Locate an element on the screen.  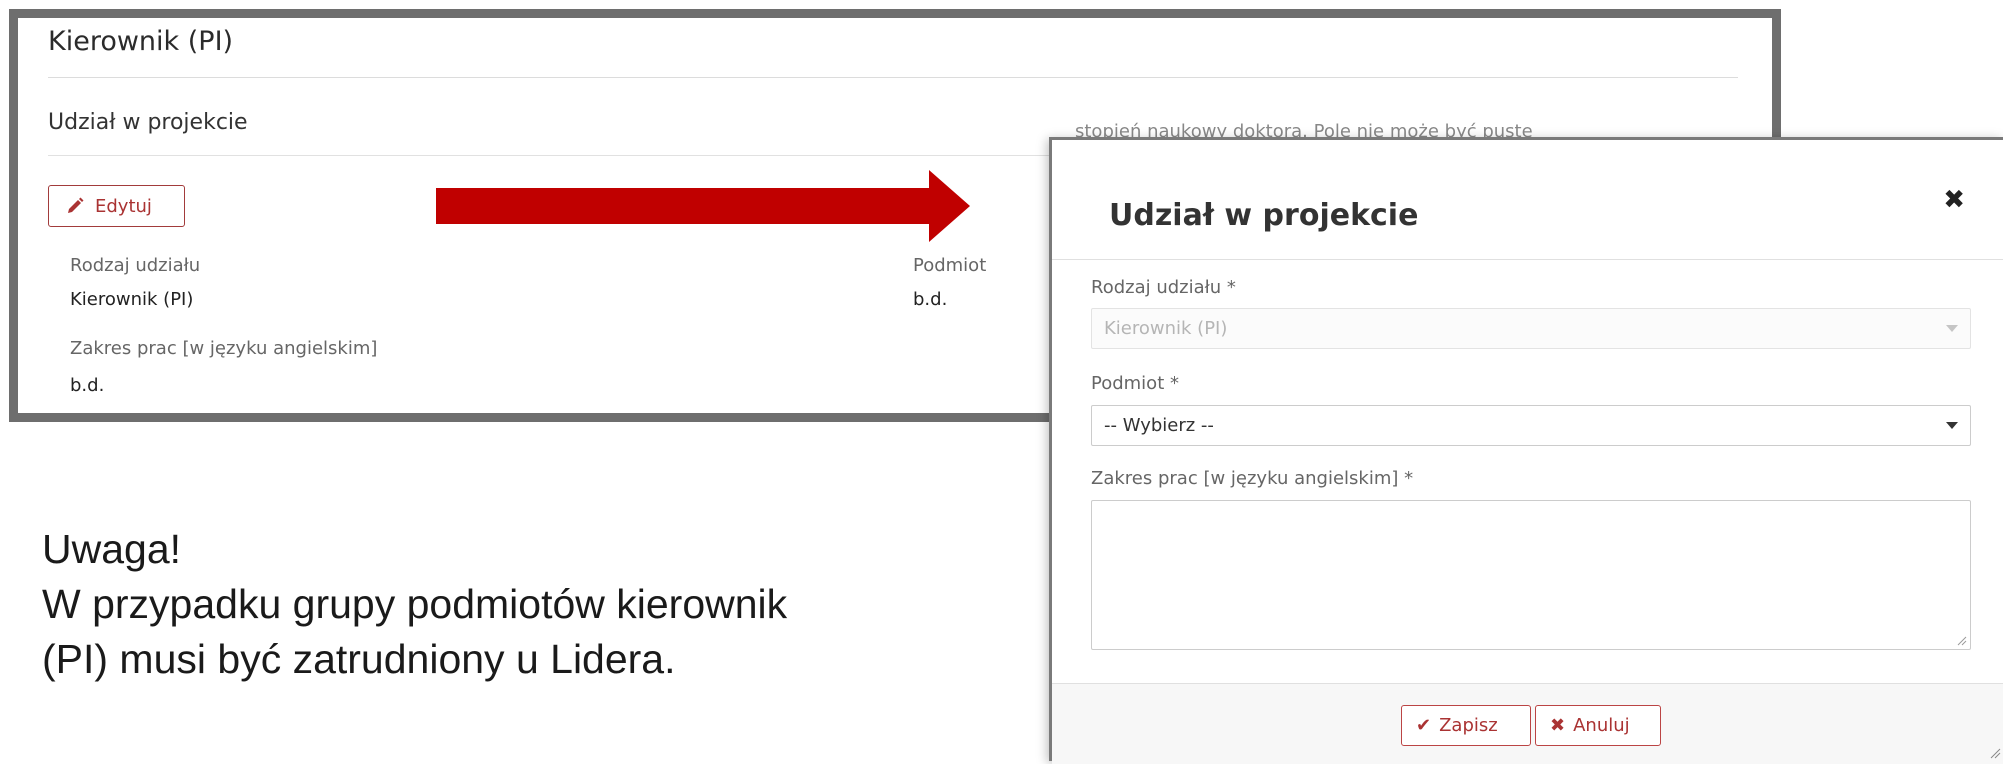
edit-button: Edytuj is located at coordinates (116, 206).